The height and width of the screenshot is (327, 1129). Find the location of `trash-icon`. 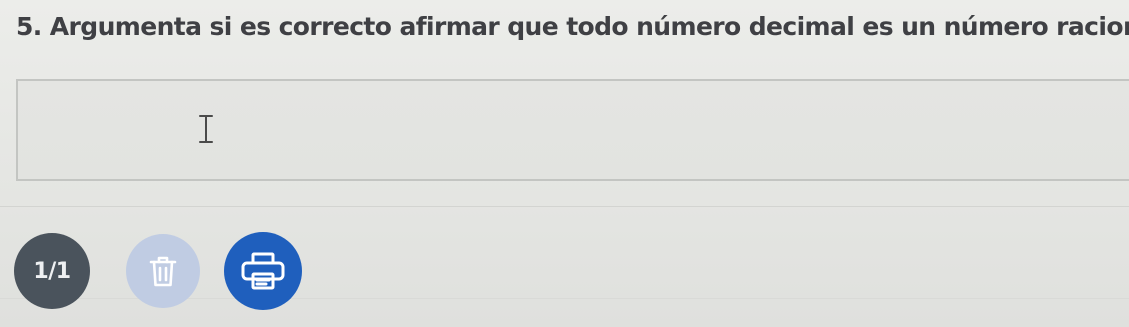

trash-icon is located at coordinates (163, 271).